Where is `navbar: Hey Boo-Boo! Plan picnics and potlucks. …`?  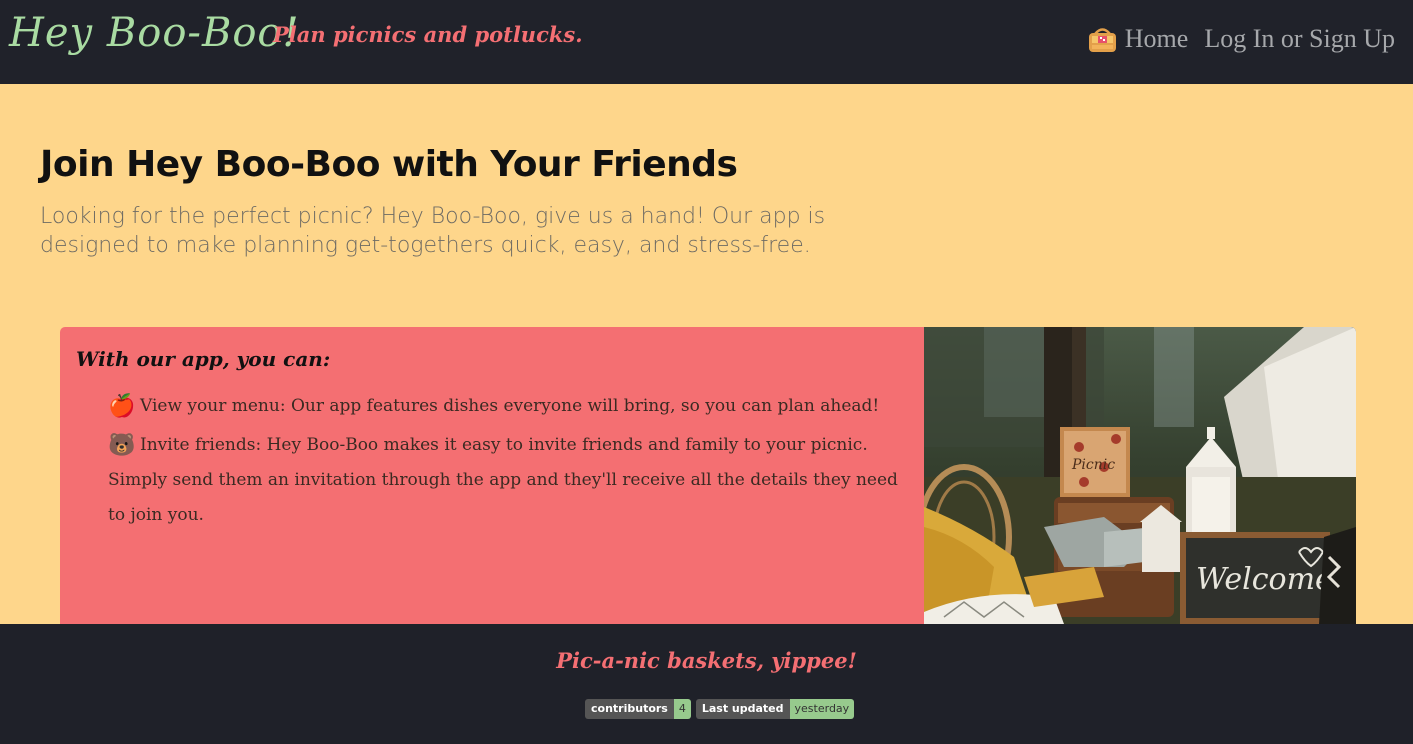
navbar: Hey Boo-Boo! Plan picnics and potlucks. … is located at coordinates (706, 42).